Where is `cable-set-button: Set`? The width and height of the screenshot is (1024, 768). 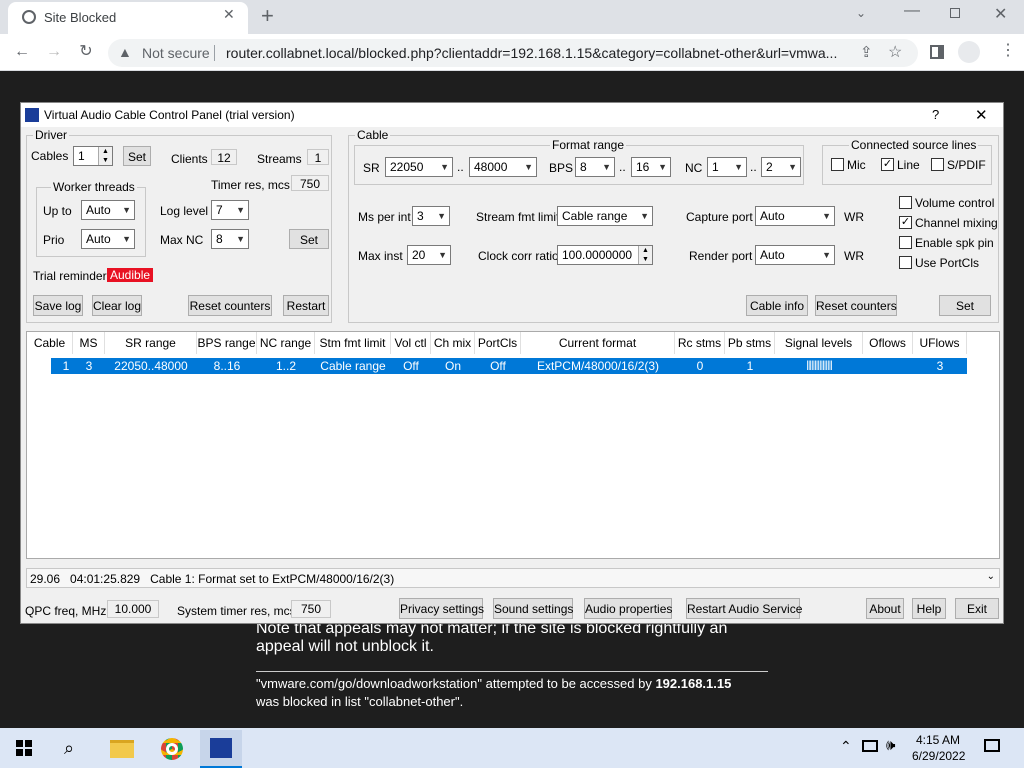 cable-set-button: Set is located at coordinates (965, 305).